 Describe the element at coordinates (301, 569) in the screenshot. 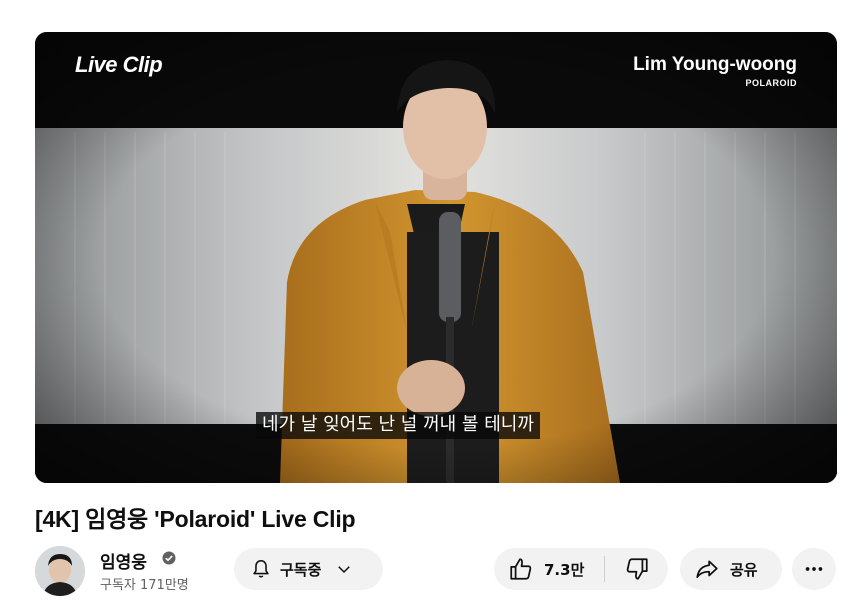

I see `subscribe-label: 구독중` at that location.